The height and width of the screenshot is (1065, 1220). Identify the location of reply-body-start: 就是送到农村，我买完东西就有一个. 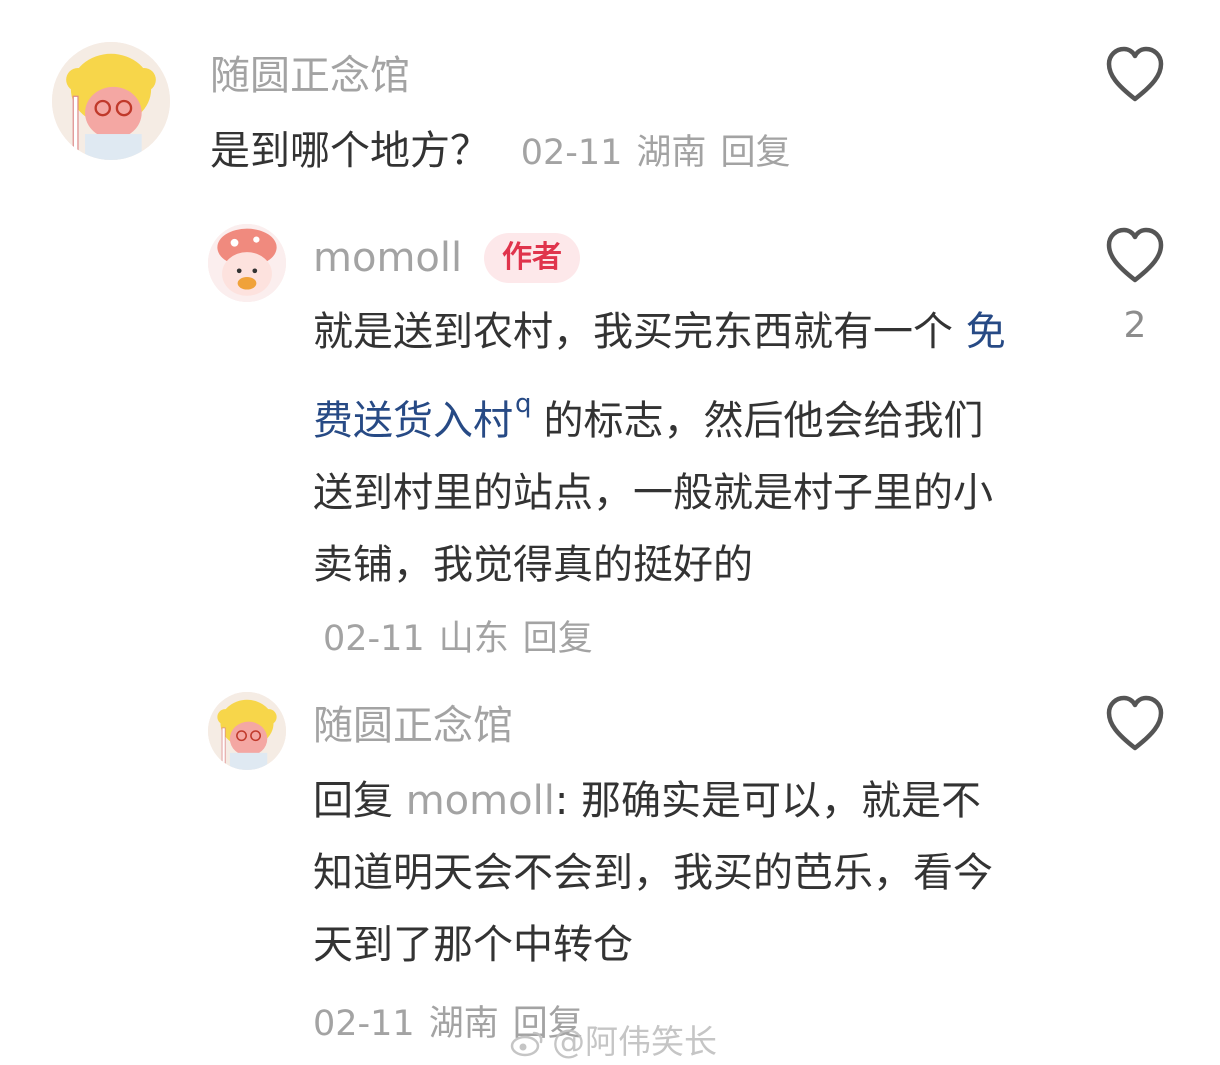
(639, 332).